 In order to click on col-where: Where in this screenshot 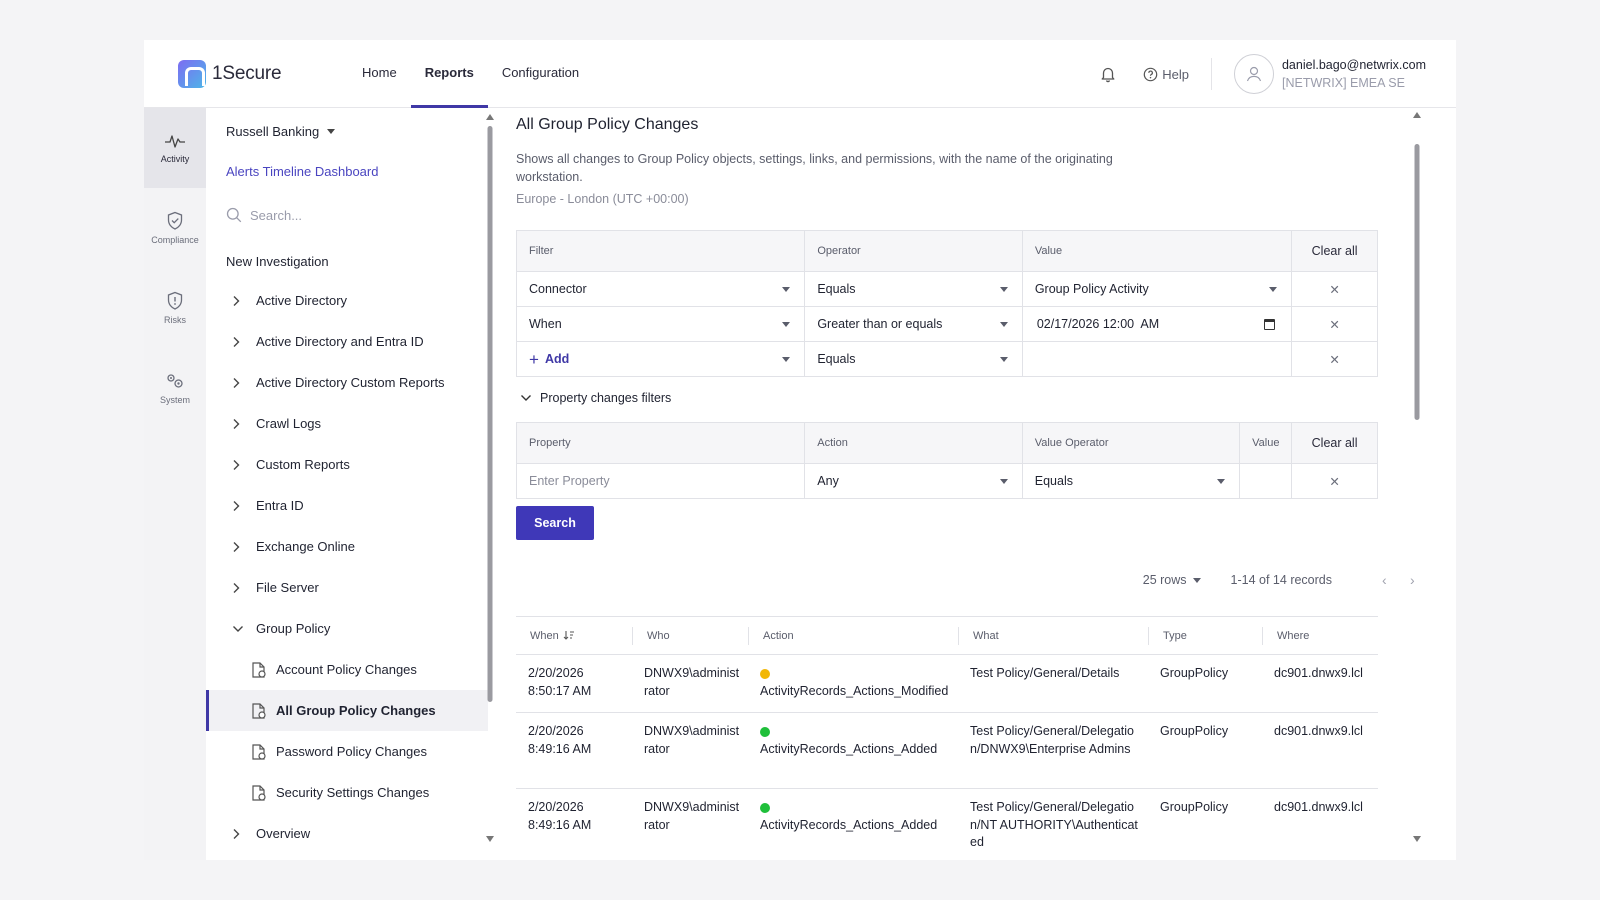, I will do `click(1320, 635)`.